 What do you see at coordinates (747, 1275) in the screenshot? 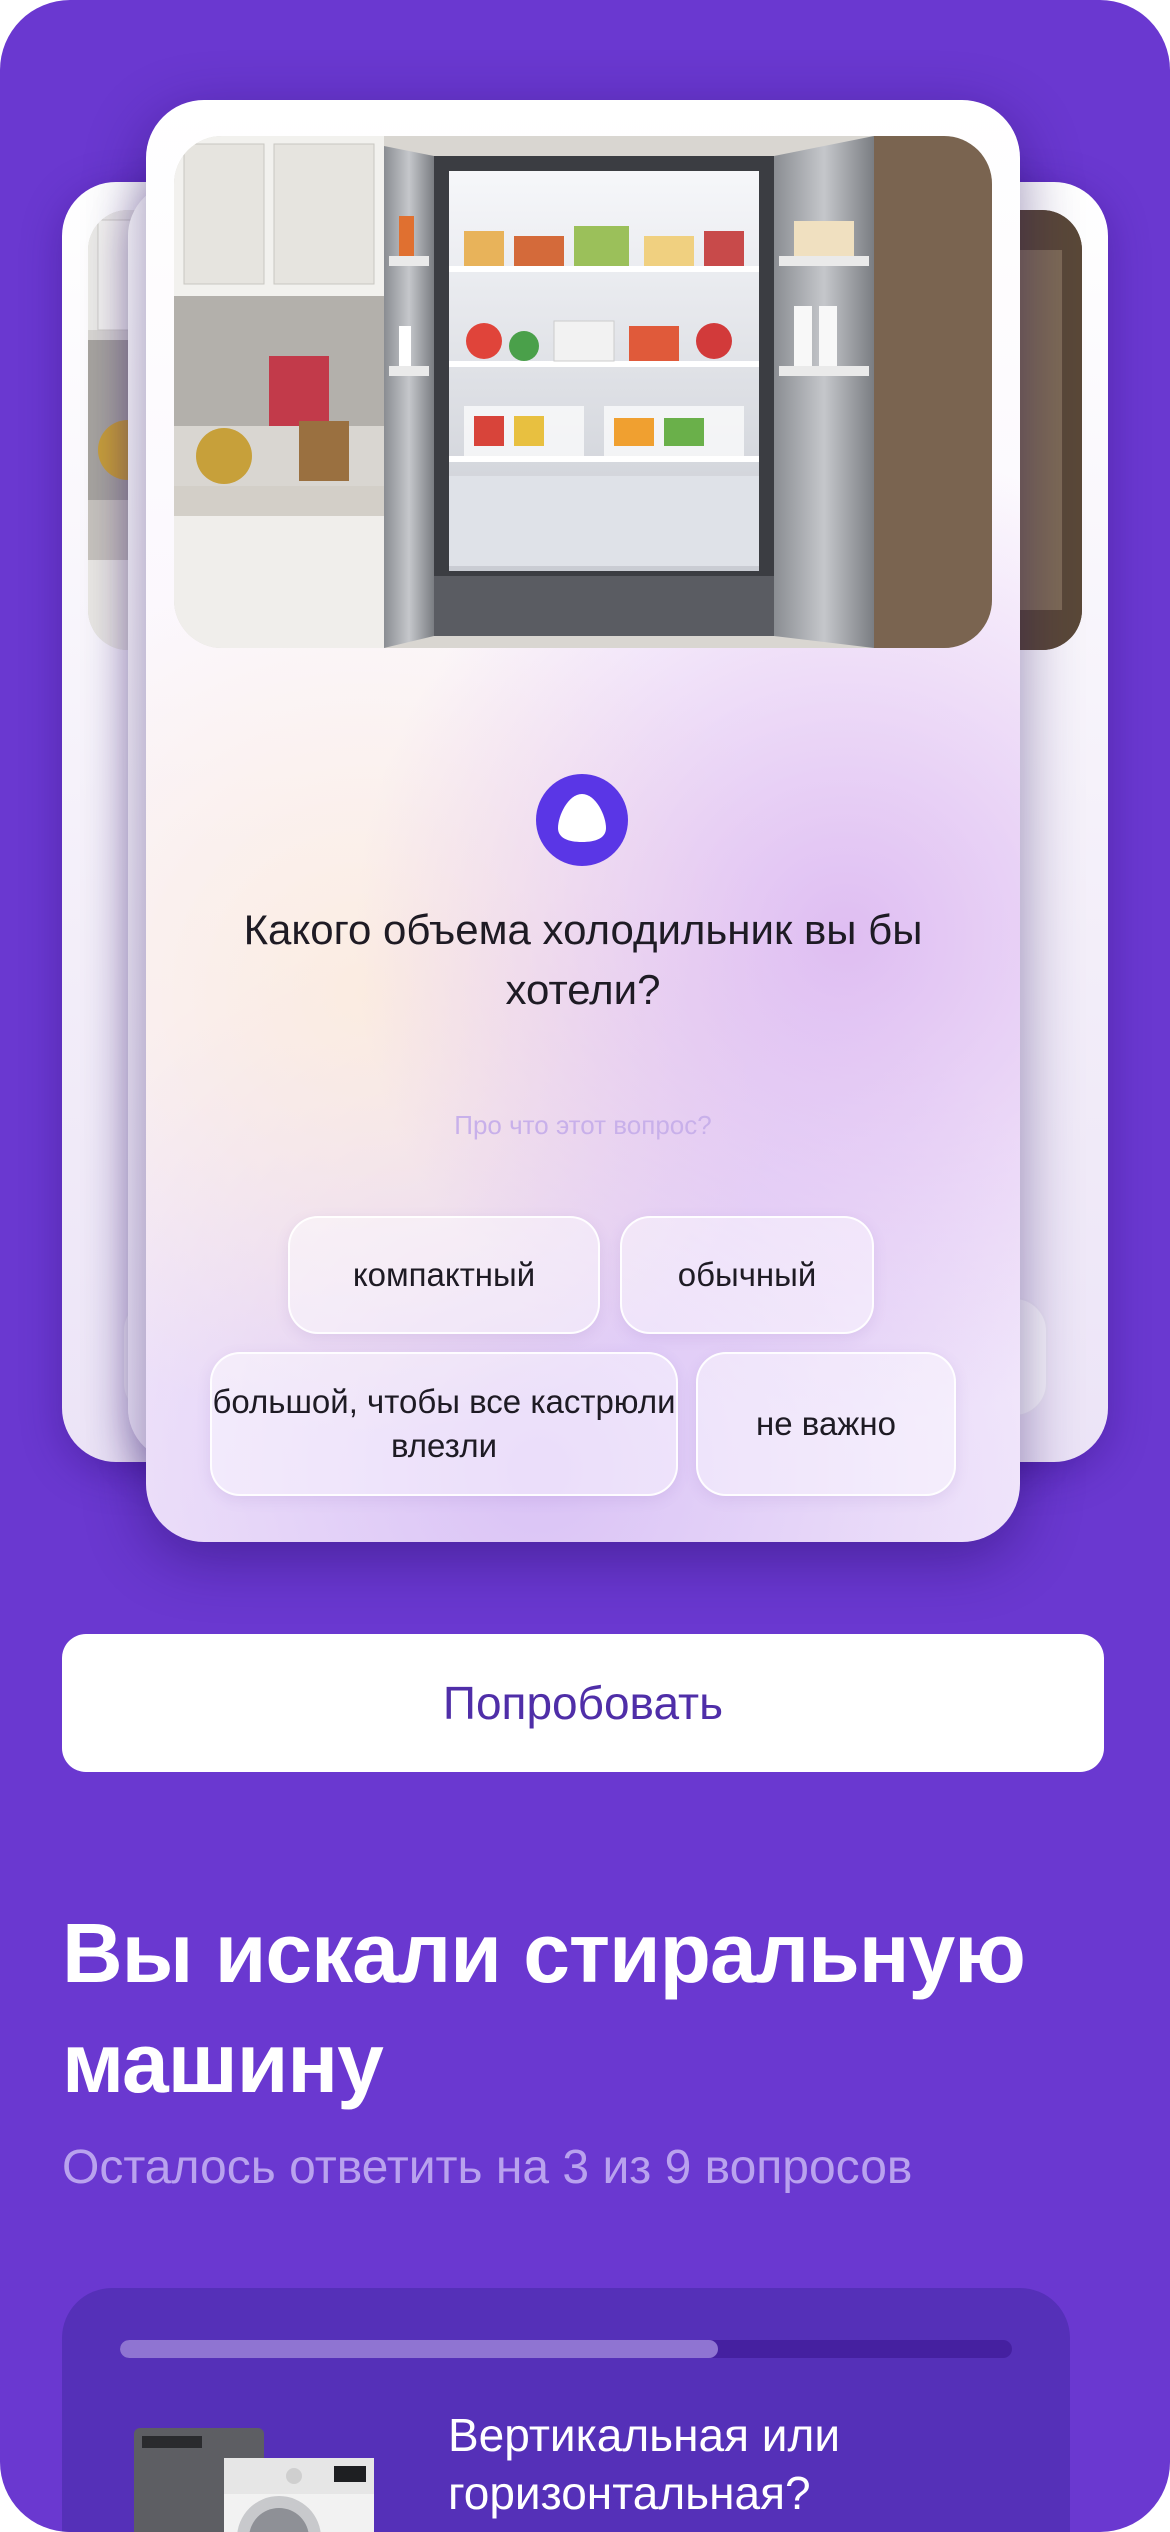
I see `option-regular: обычный` at bounding box center [747, 1275].